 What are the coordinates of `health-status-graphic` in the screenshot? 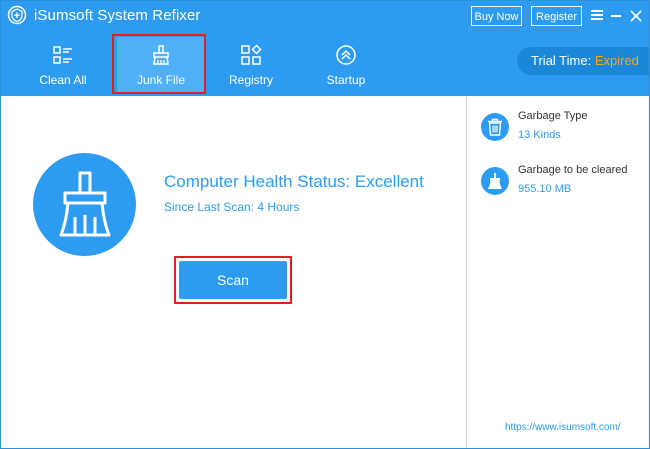 It's located at (84, 204).